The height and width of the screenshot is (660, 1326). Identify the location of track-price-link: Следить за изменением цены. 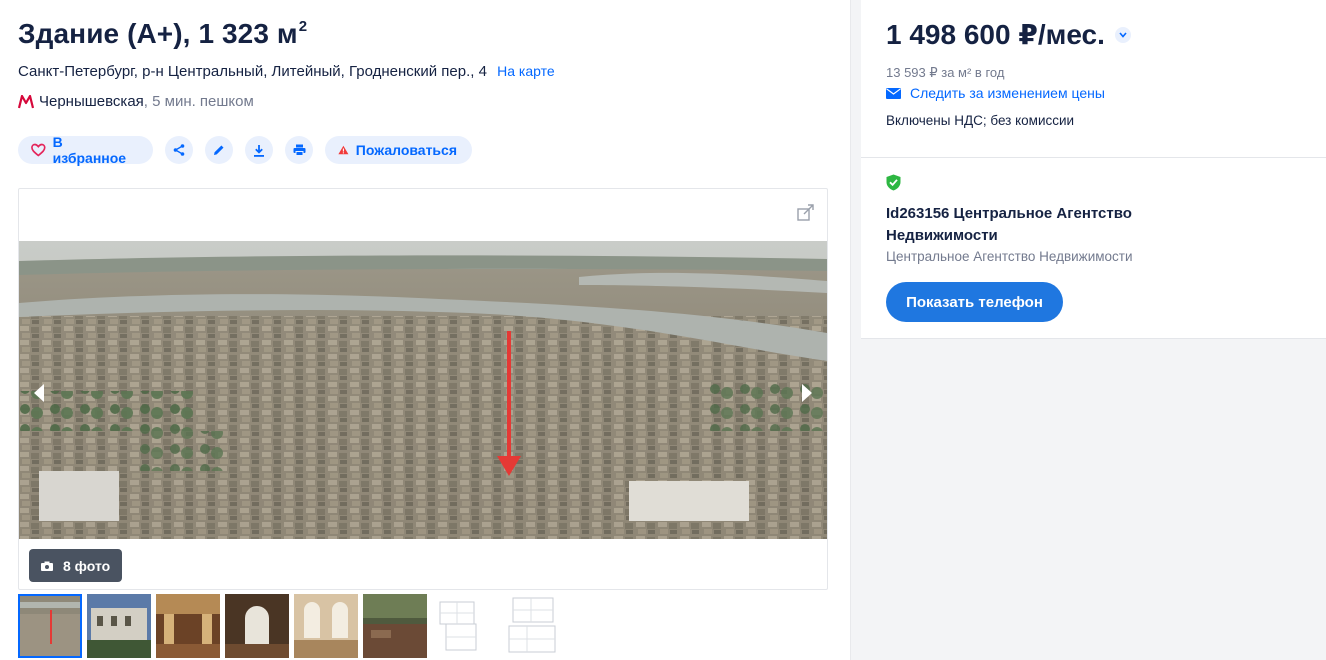
(995, 93).